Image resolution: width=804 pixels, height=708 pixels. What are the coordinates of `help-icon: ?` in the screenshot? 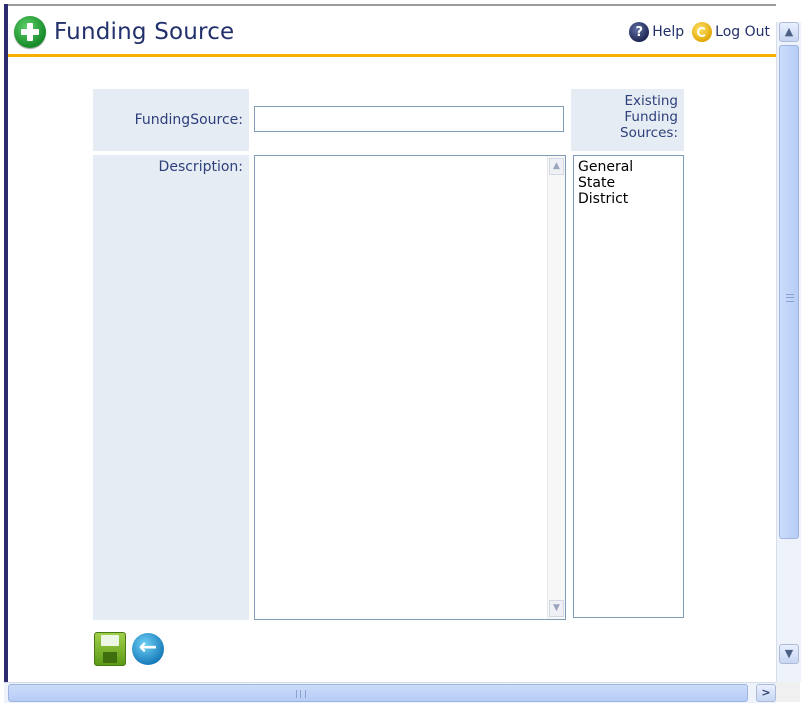 It's located at (639, 32).